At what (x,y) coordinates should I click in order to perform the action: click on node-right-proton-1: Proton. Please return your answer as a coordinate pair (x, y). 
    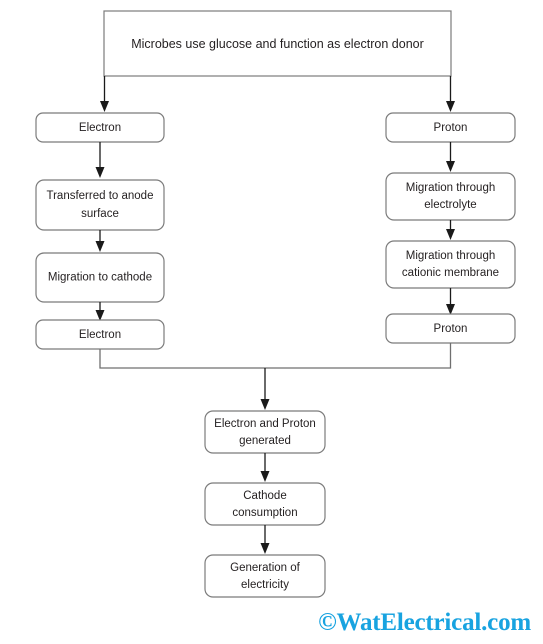
    Looking at the image, I should click on (450, 127).